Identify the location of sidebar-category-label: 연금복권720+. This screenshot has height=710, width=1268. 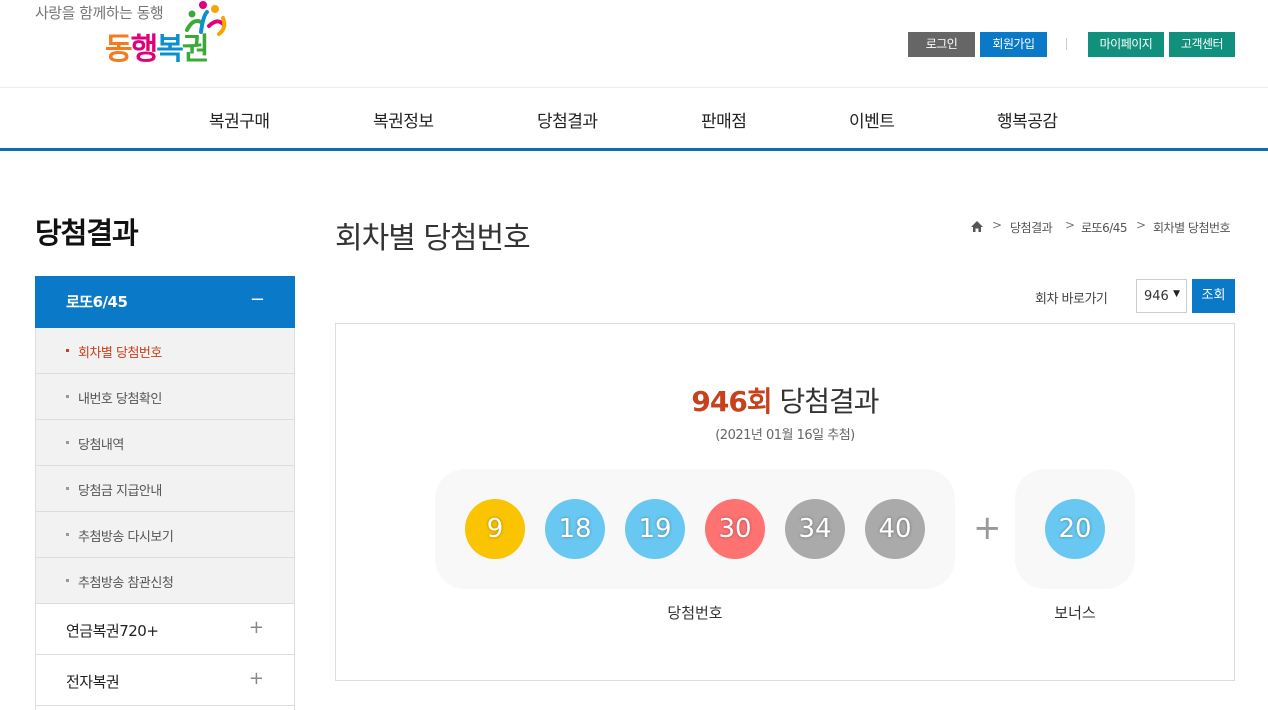
(112, 631).